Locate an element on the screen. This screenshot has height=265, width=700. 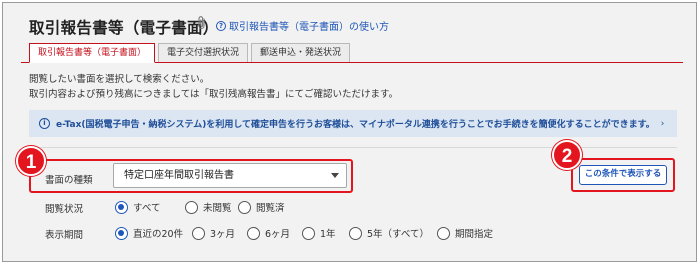
radio-label: 1年 is located at coordinates (328, 234).